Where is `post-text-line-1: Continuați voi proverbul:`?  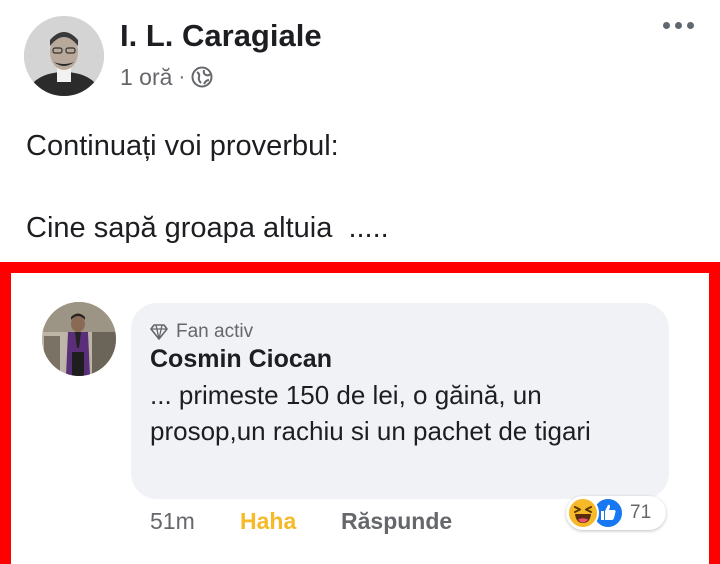
post-text-line-1: Continuați voi proverbul: is located at coordinates (182, 146).